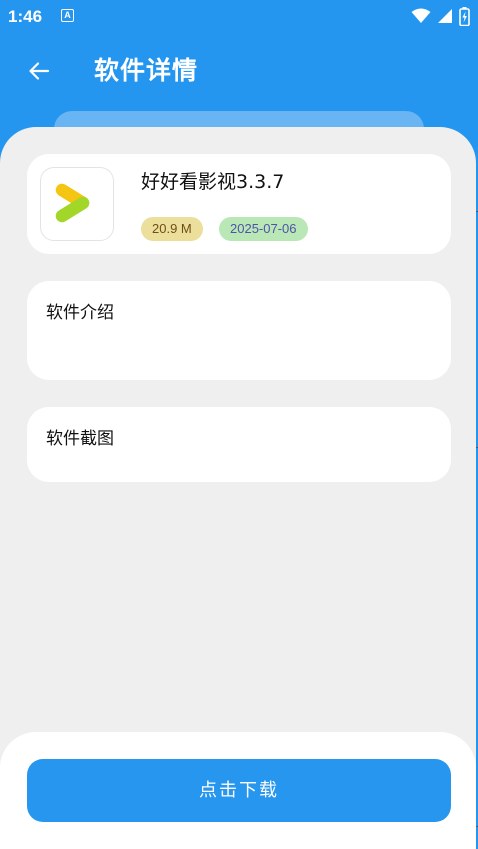 Image resolution: width=478 pixels, height=849 pixels. I want to click on intro-title: 软件介绍, so click(80, 313).